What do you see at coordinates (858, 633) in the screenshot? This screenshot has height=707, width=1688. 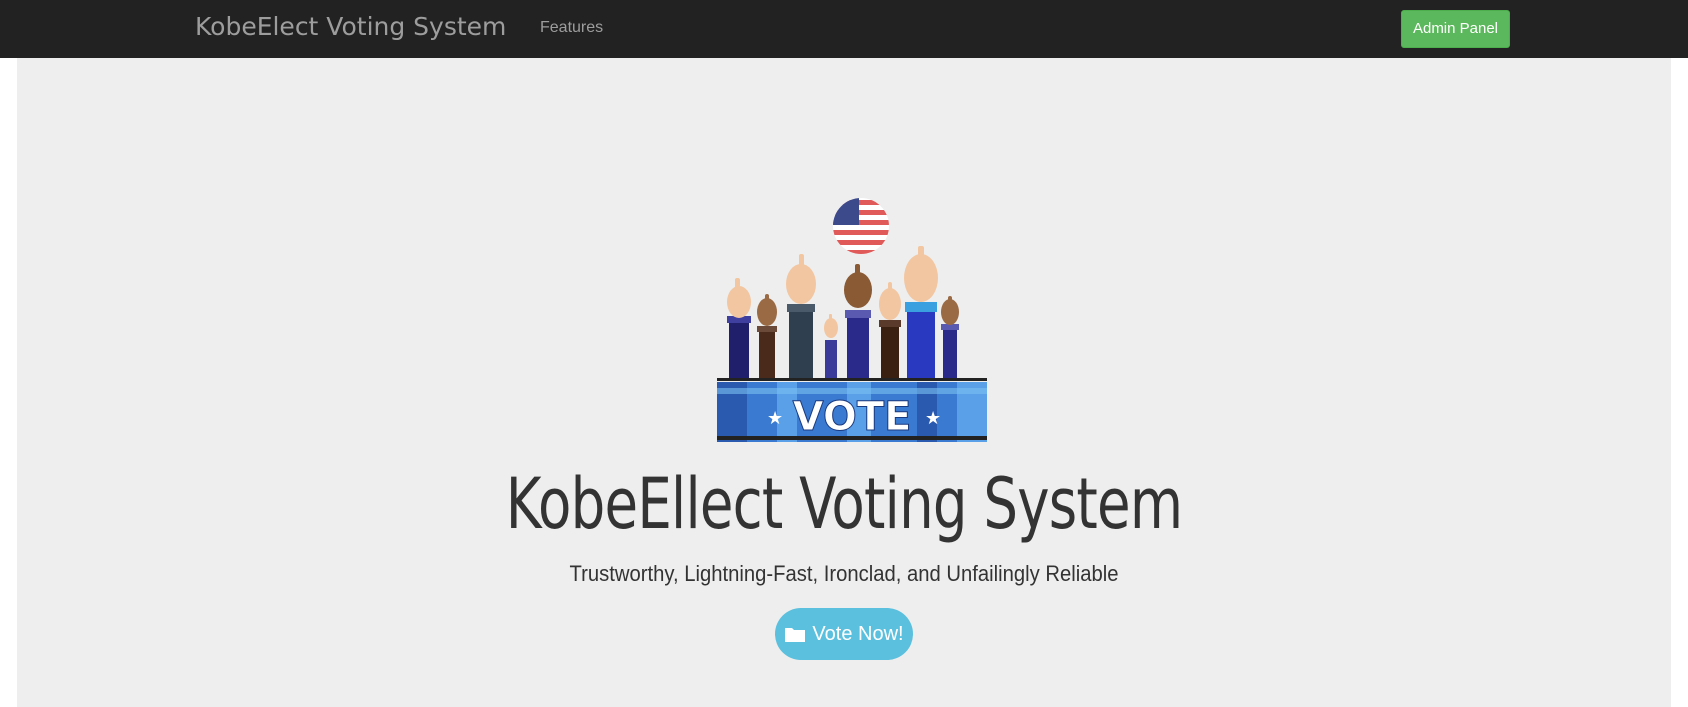 I see `vote-now-label: Vote Now!` at bounding box center [858, 633].